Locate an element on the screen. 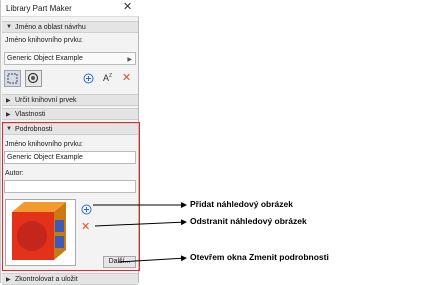  callout-arrows is located at coordinates (140, 232).